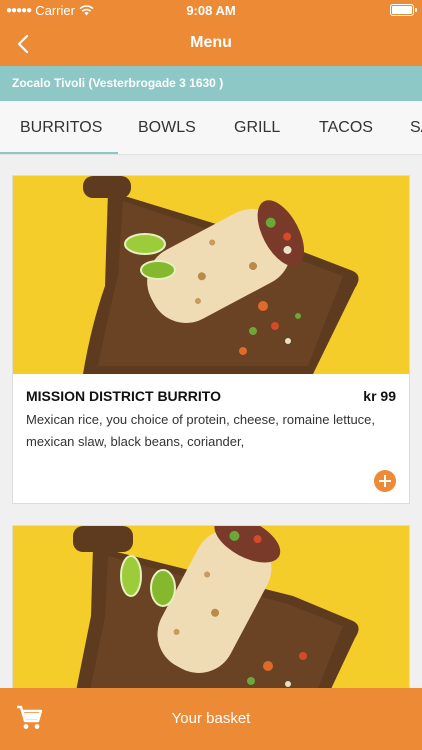  Describe the element at coordinates (167, 128) in the screenshot. I see `tab-bowls: BOWLS` at that location.